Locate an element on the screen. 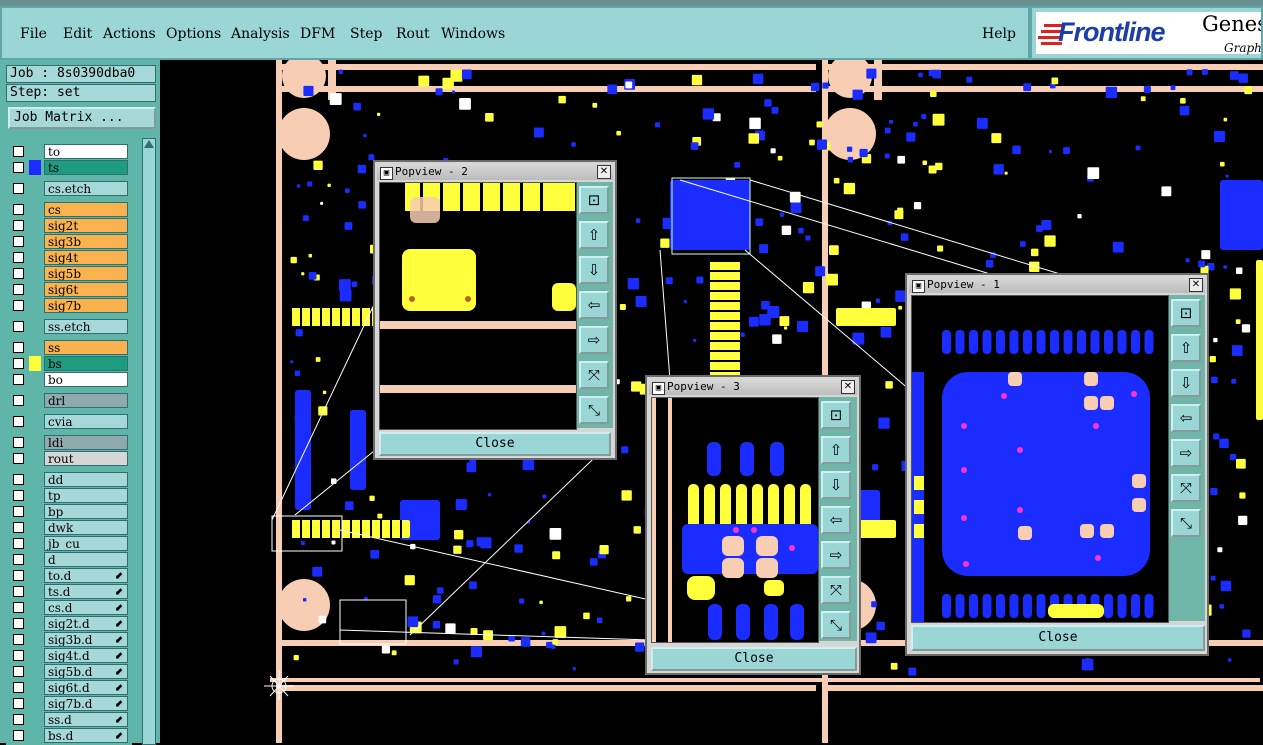  layer-name: ss.d ⬋ is located at coordinates (86, 719).